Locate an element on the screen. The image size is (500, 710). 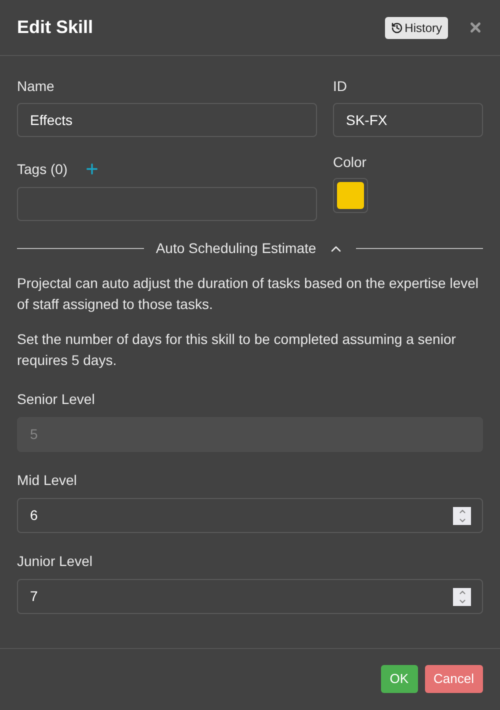
section-toggle: Auto Scheduling Estimate is located at coordinates (250, 248).